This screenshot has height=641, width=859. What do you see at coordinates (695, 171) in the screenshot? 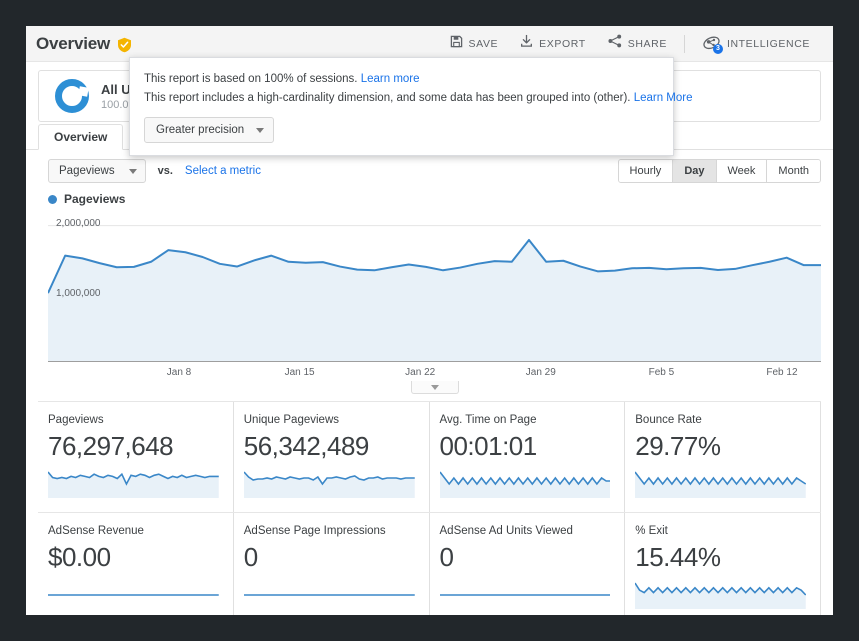
I see `granularity-day: Day` at bounding box center [695, 171].